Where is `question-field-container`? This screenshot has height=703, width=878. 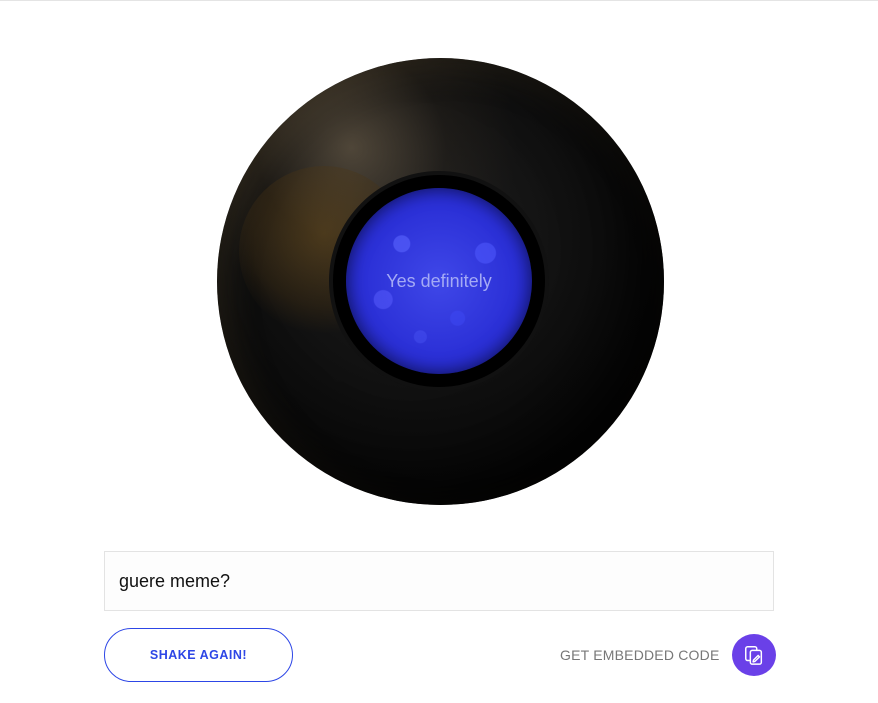 question-field-container is located at coordinates (439, 581).